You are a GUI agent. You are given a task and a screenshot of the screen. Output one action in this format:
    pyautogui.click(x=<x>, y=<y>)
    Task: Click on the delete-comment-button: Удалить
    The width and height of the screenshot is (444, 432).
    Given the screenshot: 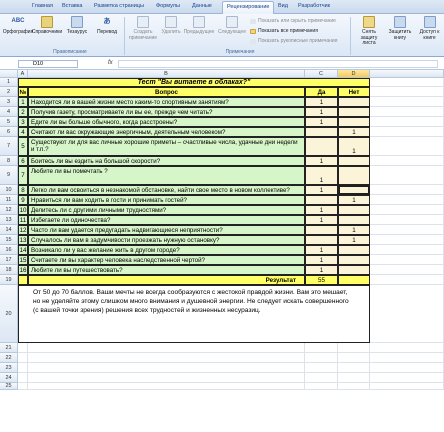 What is the action you would take?
    pyautogui.click(x=171, y=26)
    